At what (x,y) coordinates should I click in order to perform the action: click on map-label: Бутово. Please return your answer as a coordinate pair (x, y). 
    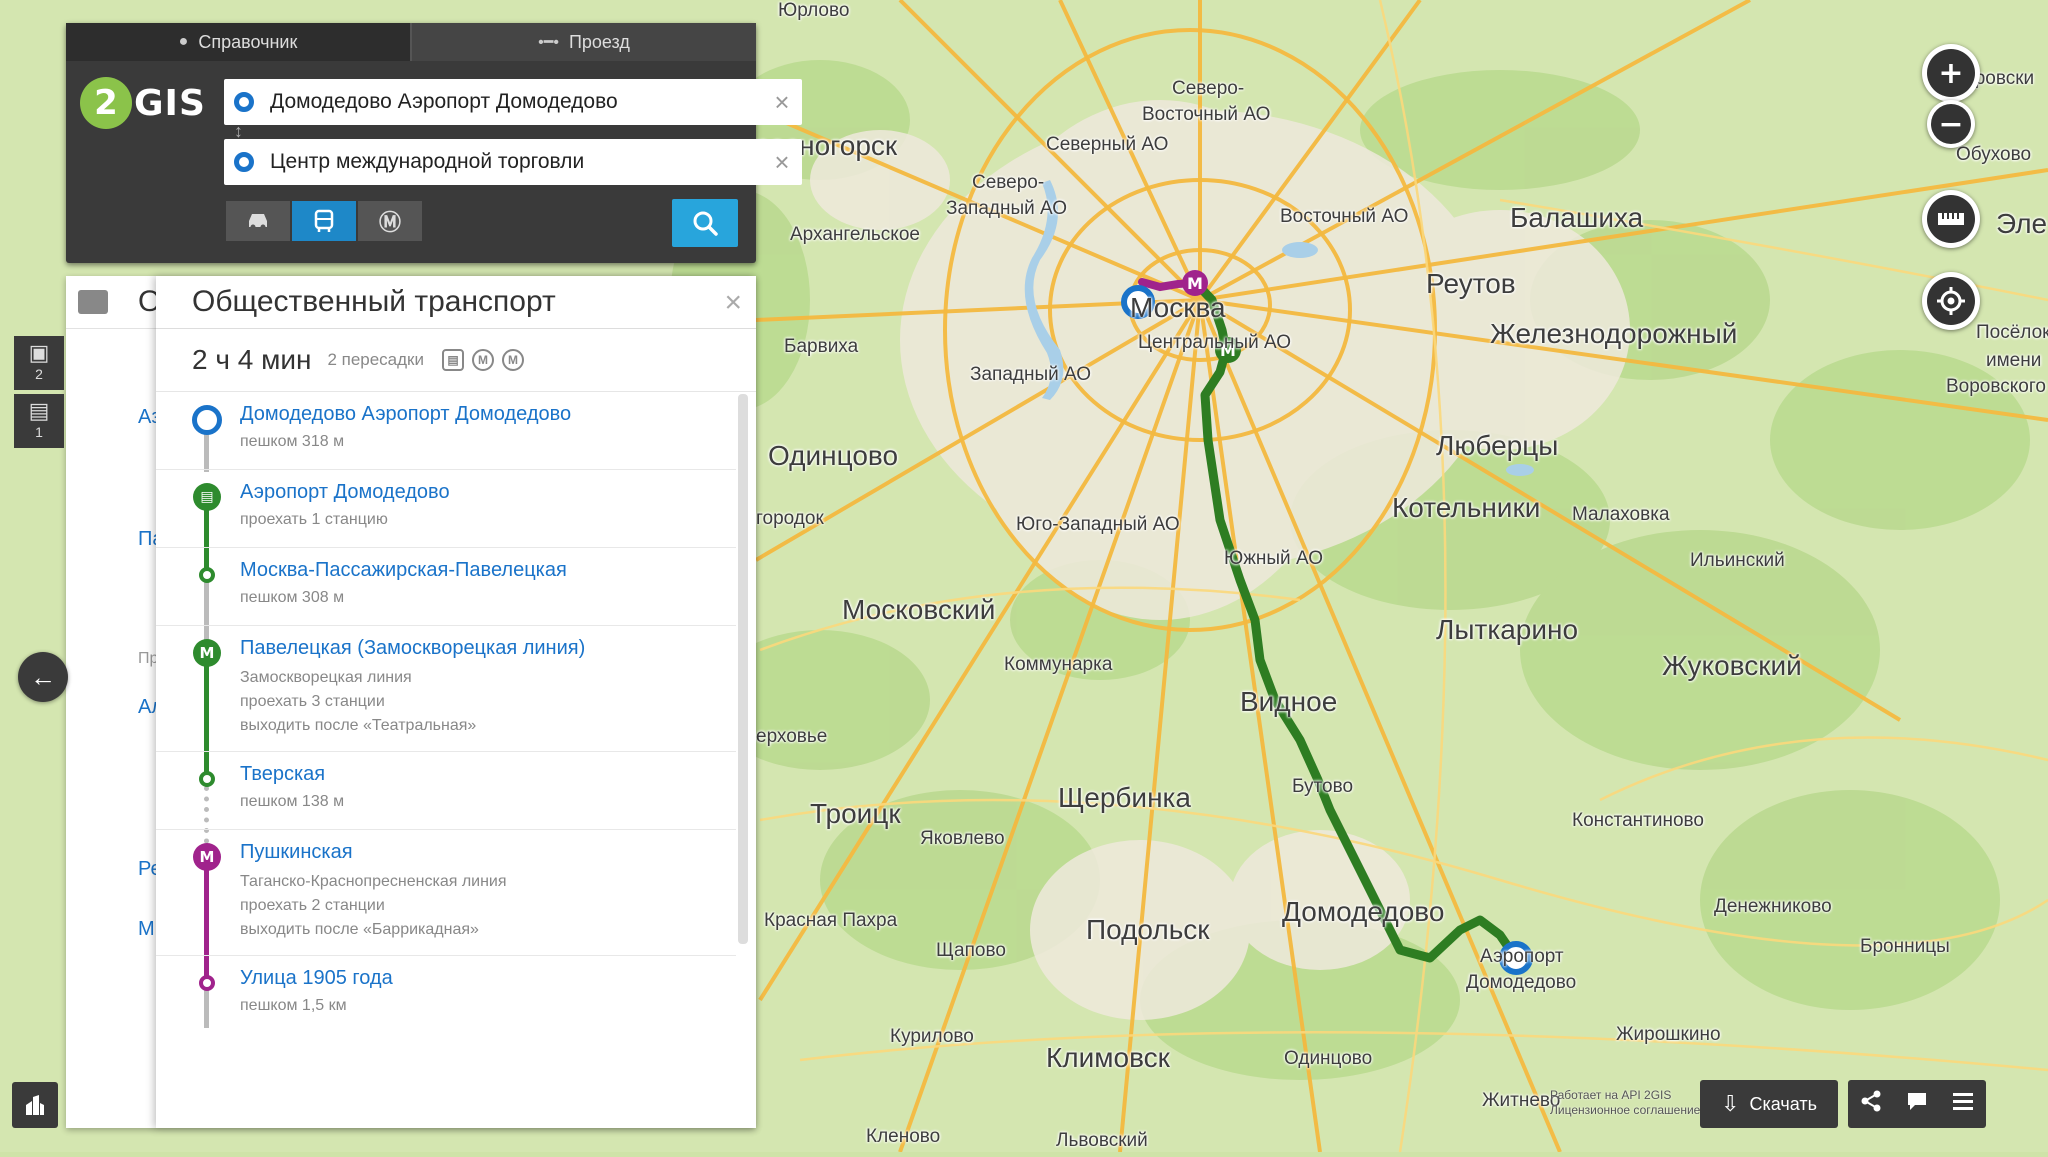
    Looking at the image, I should click on (1323, 786).